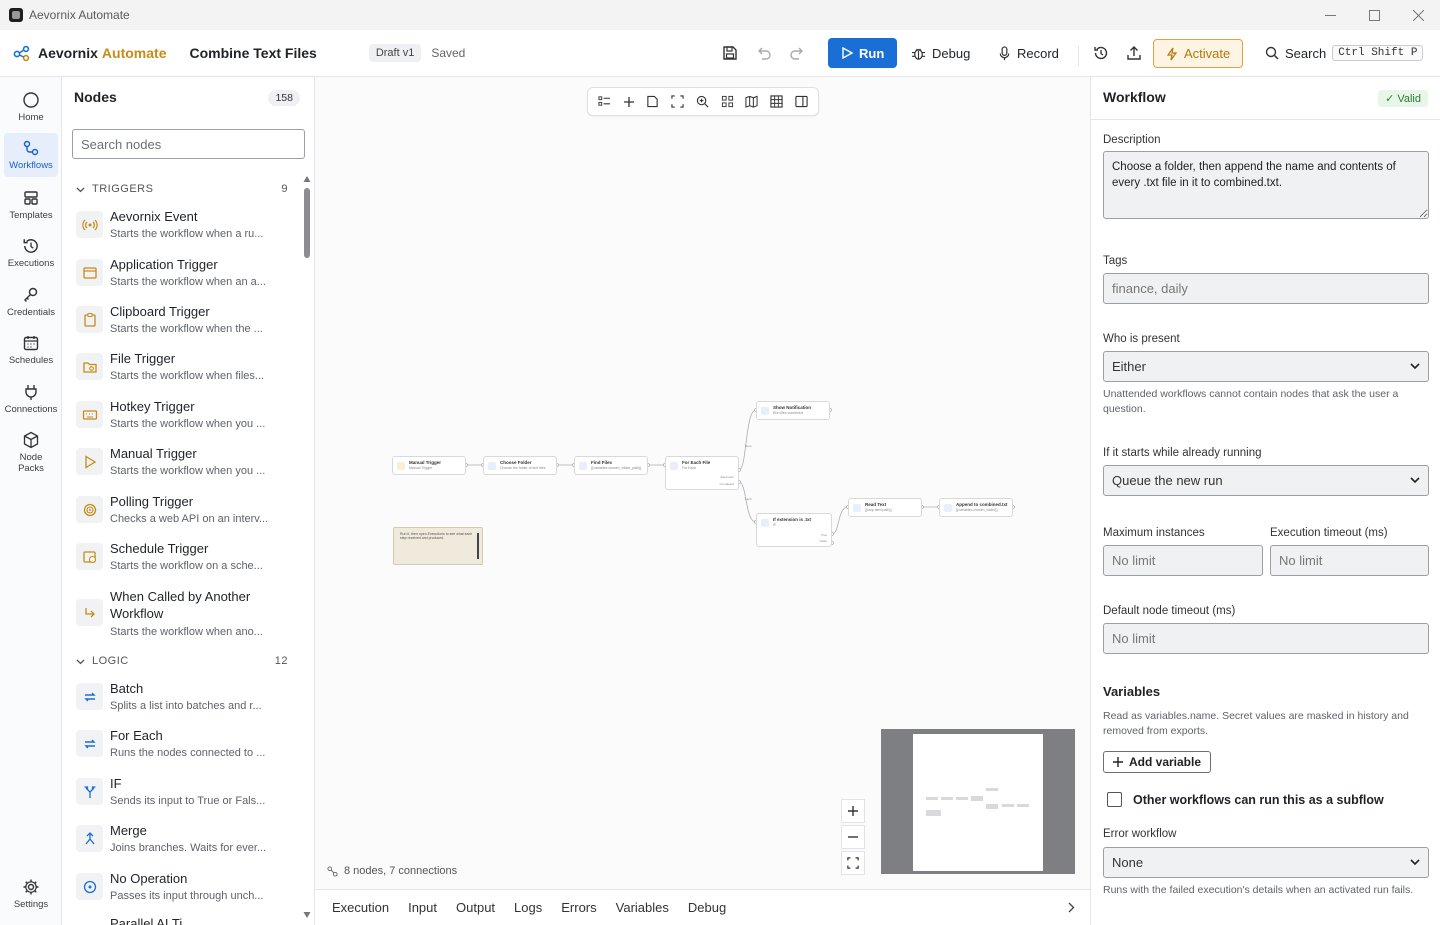 Image resolution: width=1440 pixels, height=925 pixels. I want to click on tab-output: Output, so click(475, 907).